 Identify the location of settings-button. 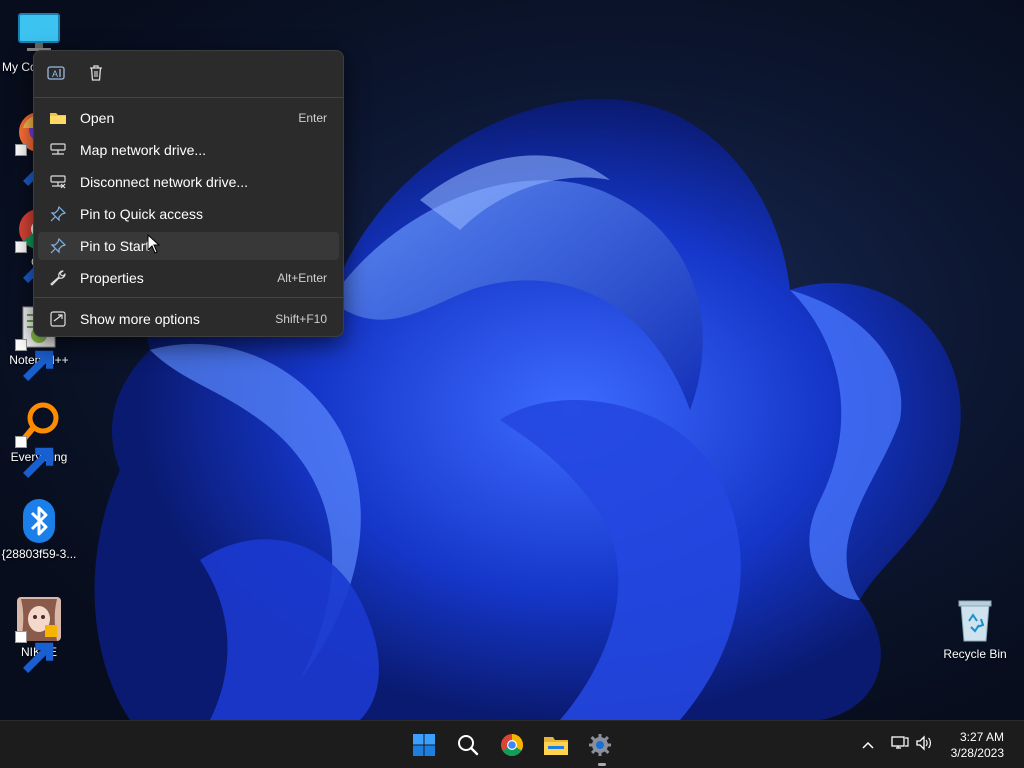
(600, 745).